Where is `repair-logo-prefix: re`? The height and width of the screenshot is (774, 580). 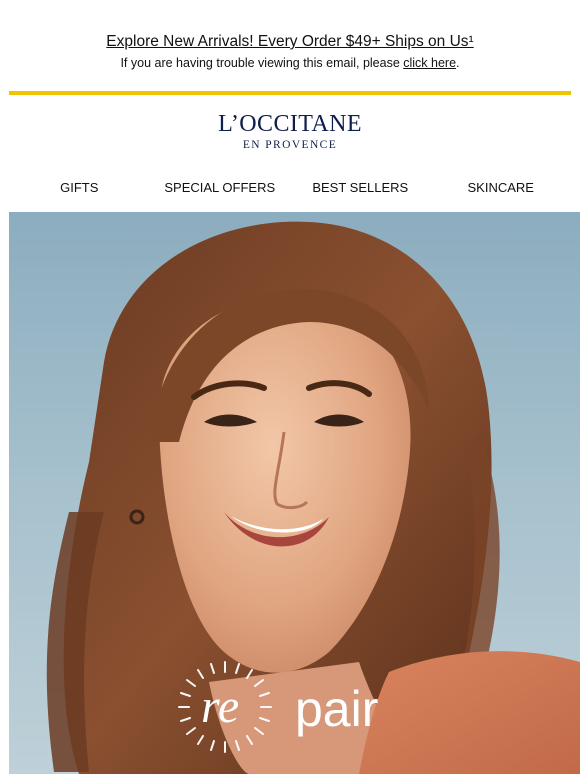
repair-logo-prefix: re is located at coordinates (220, 706).